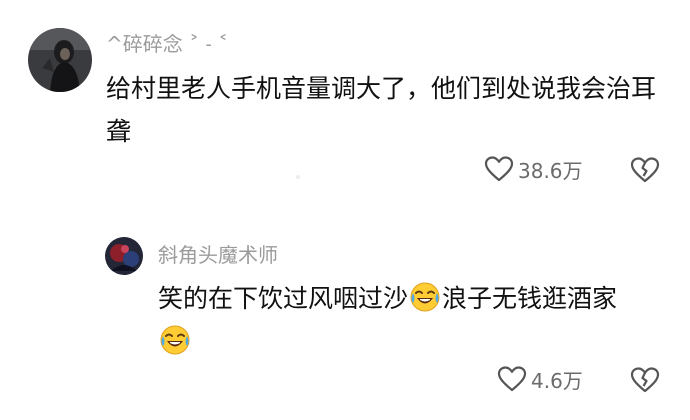 The height and width of the screenshot is (420, 690). I want to click on username: 斜角头魔术师, so click(218, 255).